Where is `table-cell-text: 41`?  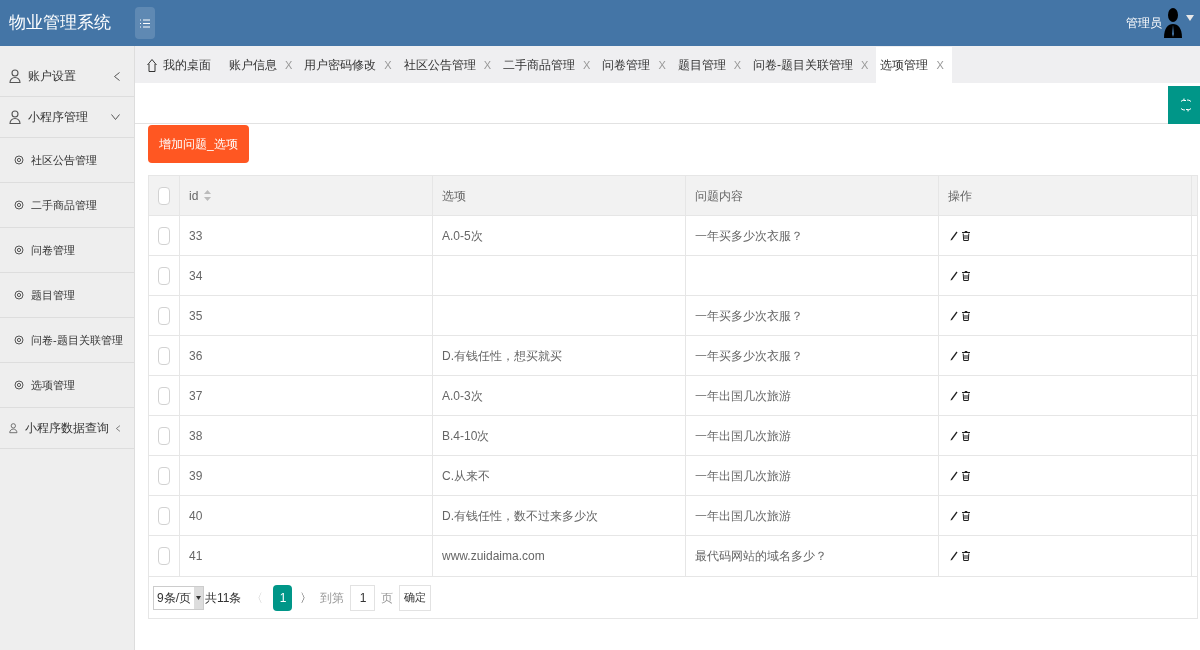
table-cell-text: 41 is located at coordinates (196, 556).